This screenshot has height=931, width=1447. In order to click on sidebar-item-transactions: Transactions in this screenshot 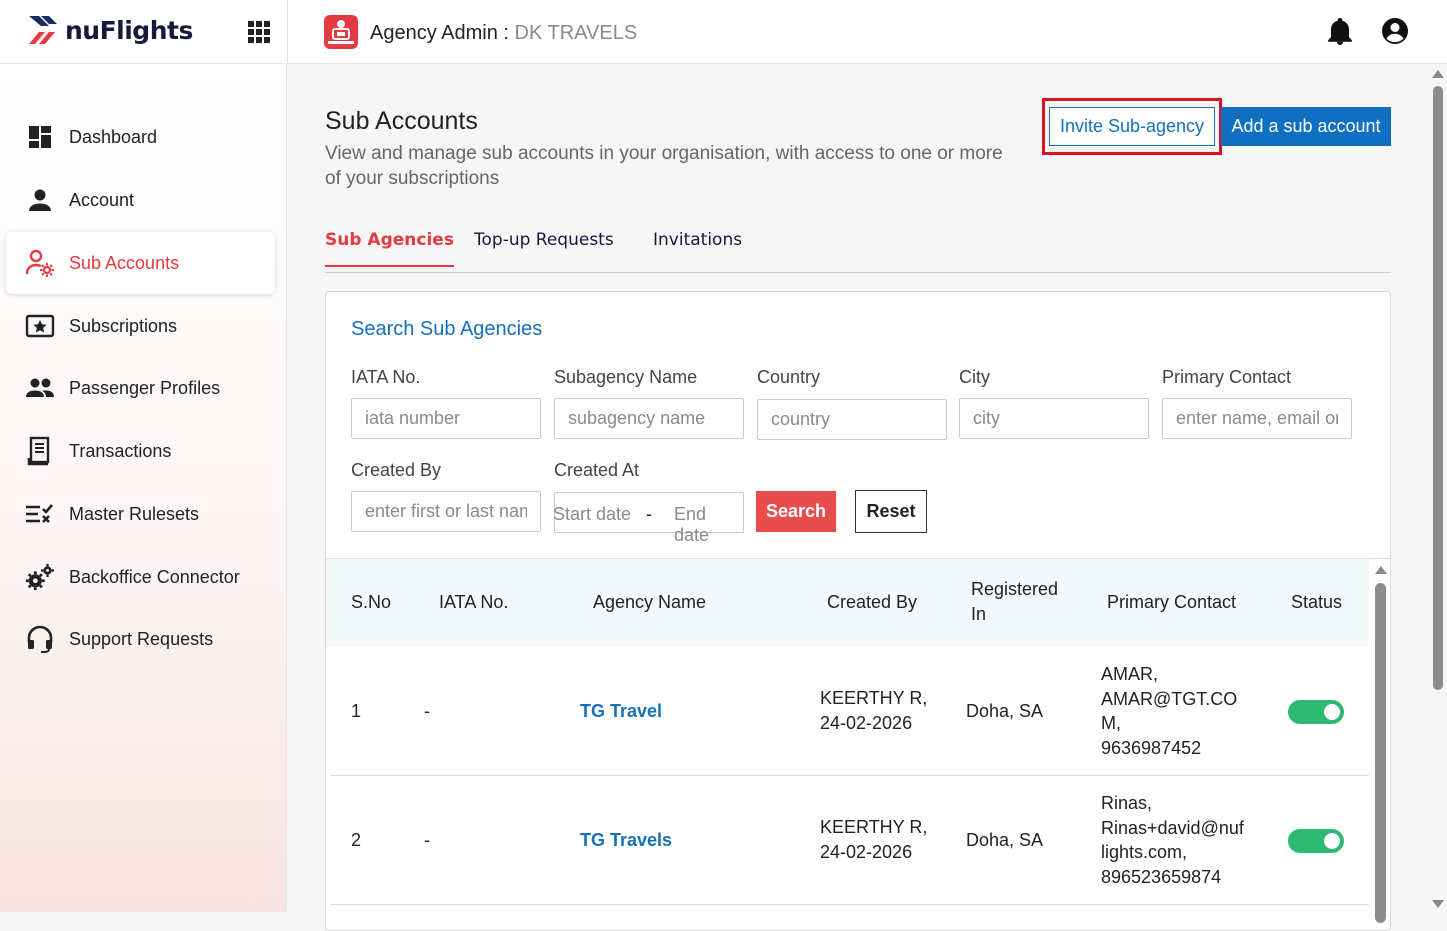, I will do `click(140, 451)`.